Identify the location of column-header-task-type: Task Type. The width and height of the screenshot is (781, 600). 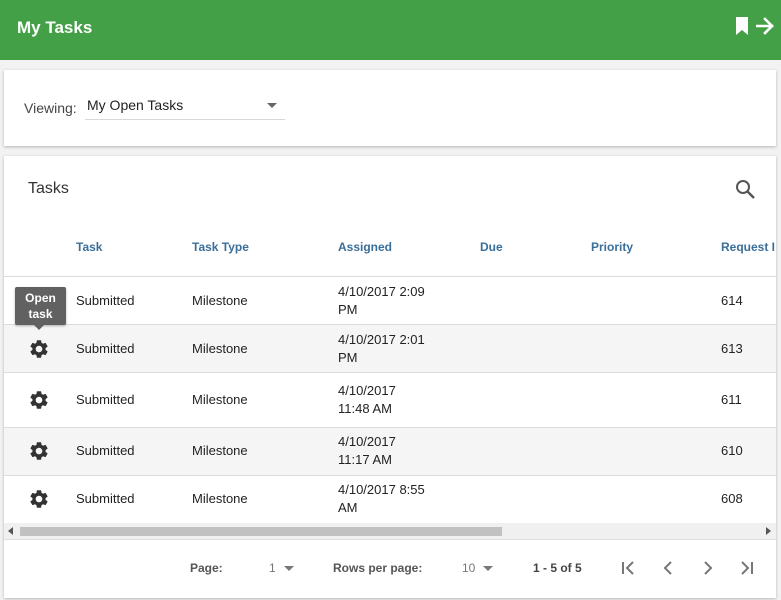
(220, 247).